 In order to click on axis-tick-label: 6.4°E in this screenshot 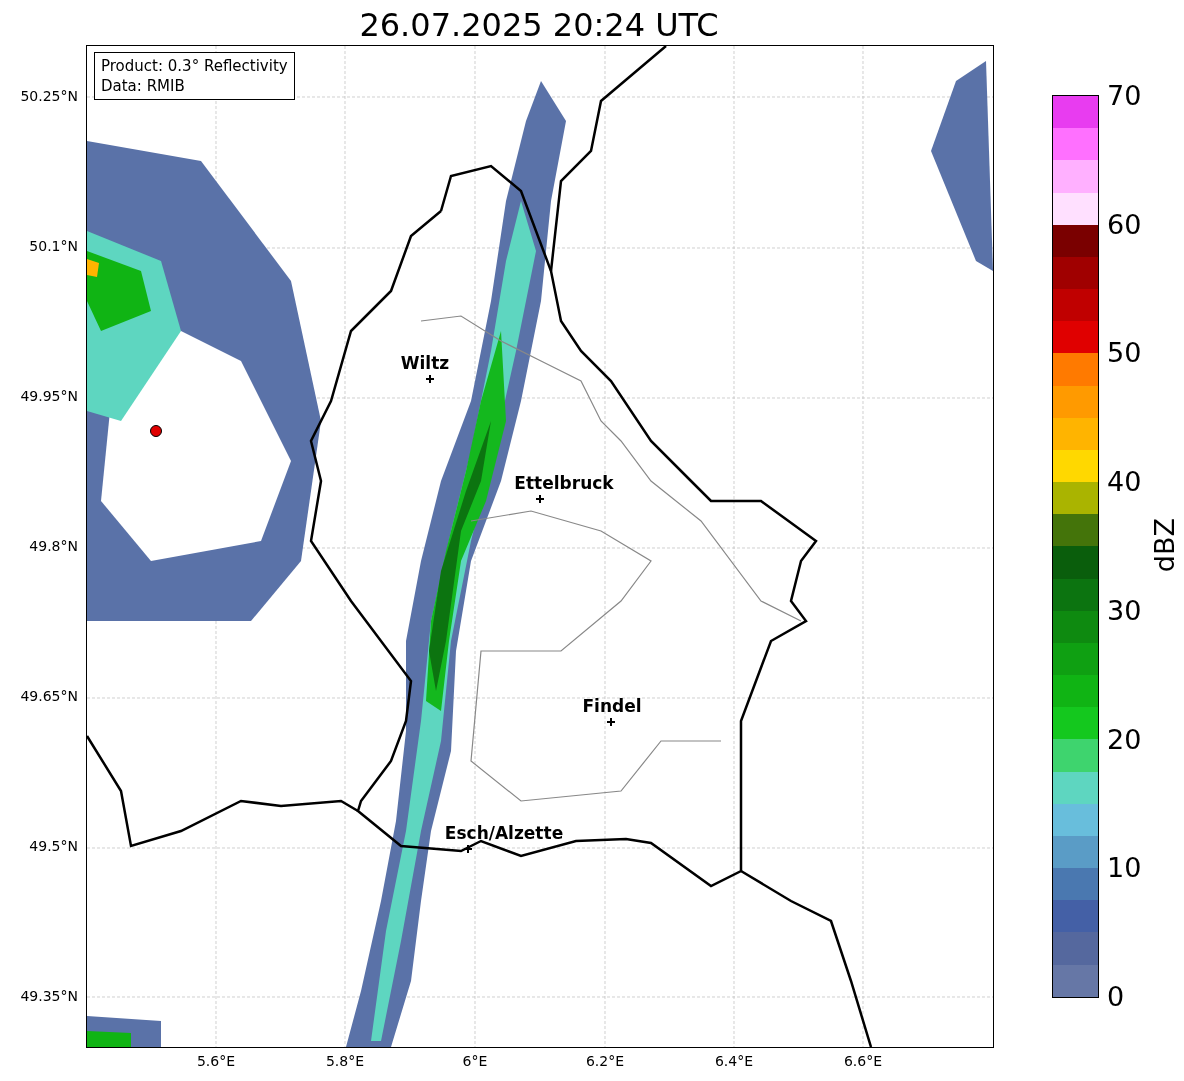, I will do `click(734, 1061)`.